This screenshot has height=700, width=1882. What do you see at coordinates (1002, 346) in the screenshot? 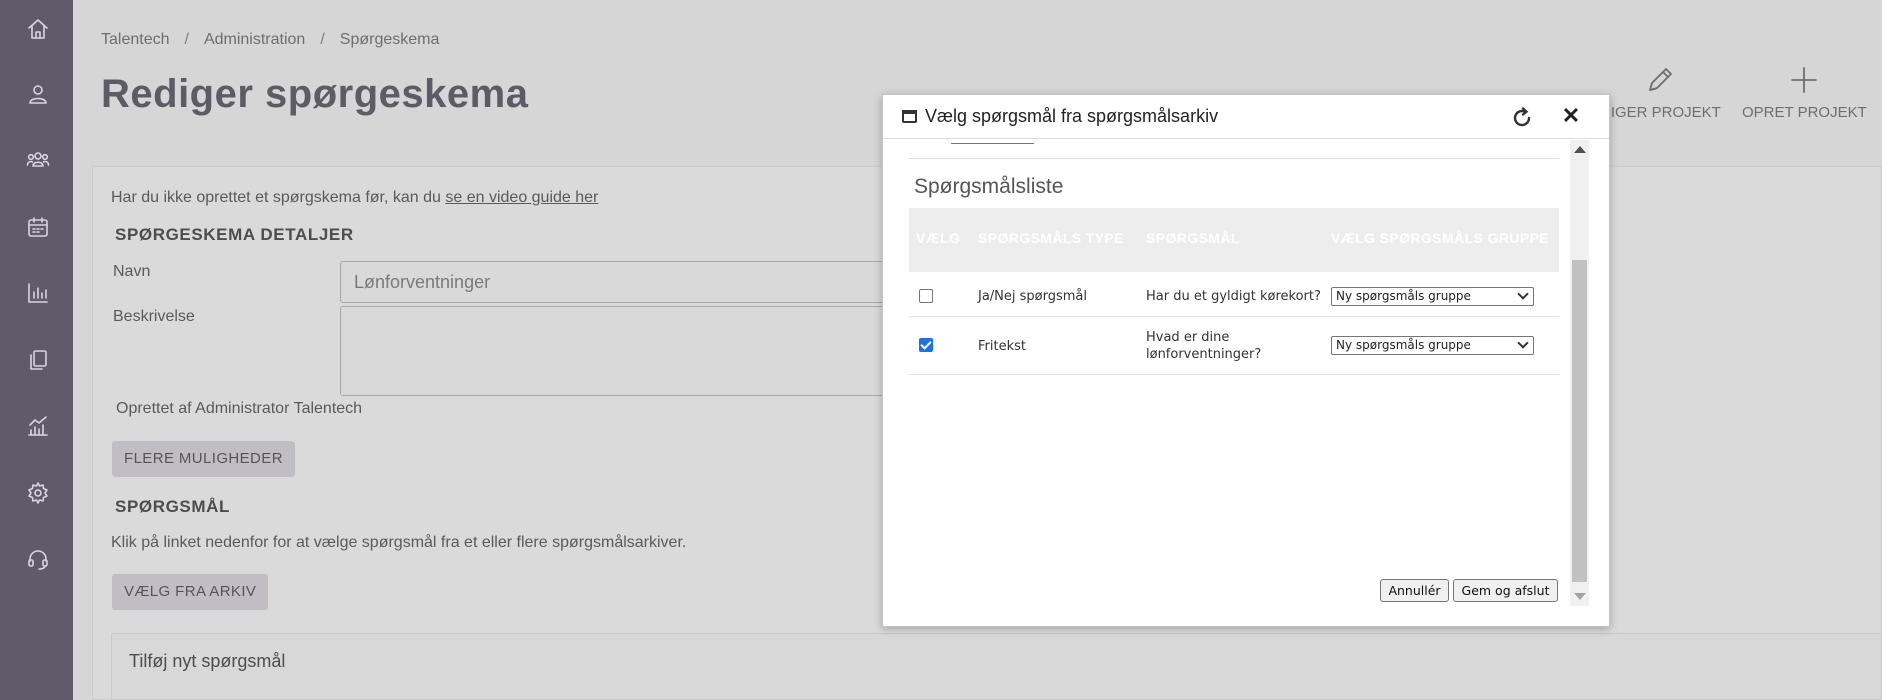
I see `question-type: Fritekst` at bounding box center [1002, 346].